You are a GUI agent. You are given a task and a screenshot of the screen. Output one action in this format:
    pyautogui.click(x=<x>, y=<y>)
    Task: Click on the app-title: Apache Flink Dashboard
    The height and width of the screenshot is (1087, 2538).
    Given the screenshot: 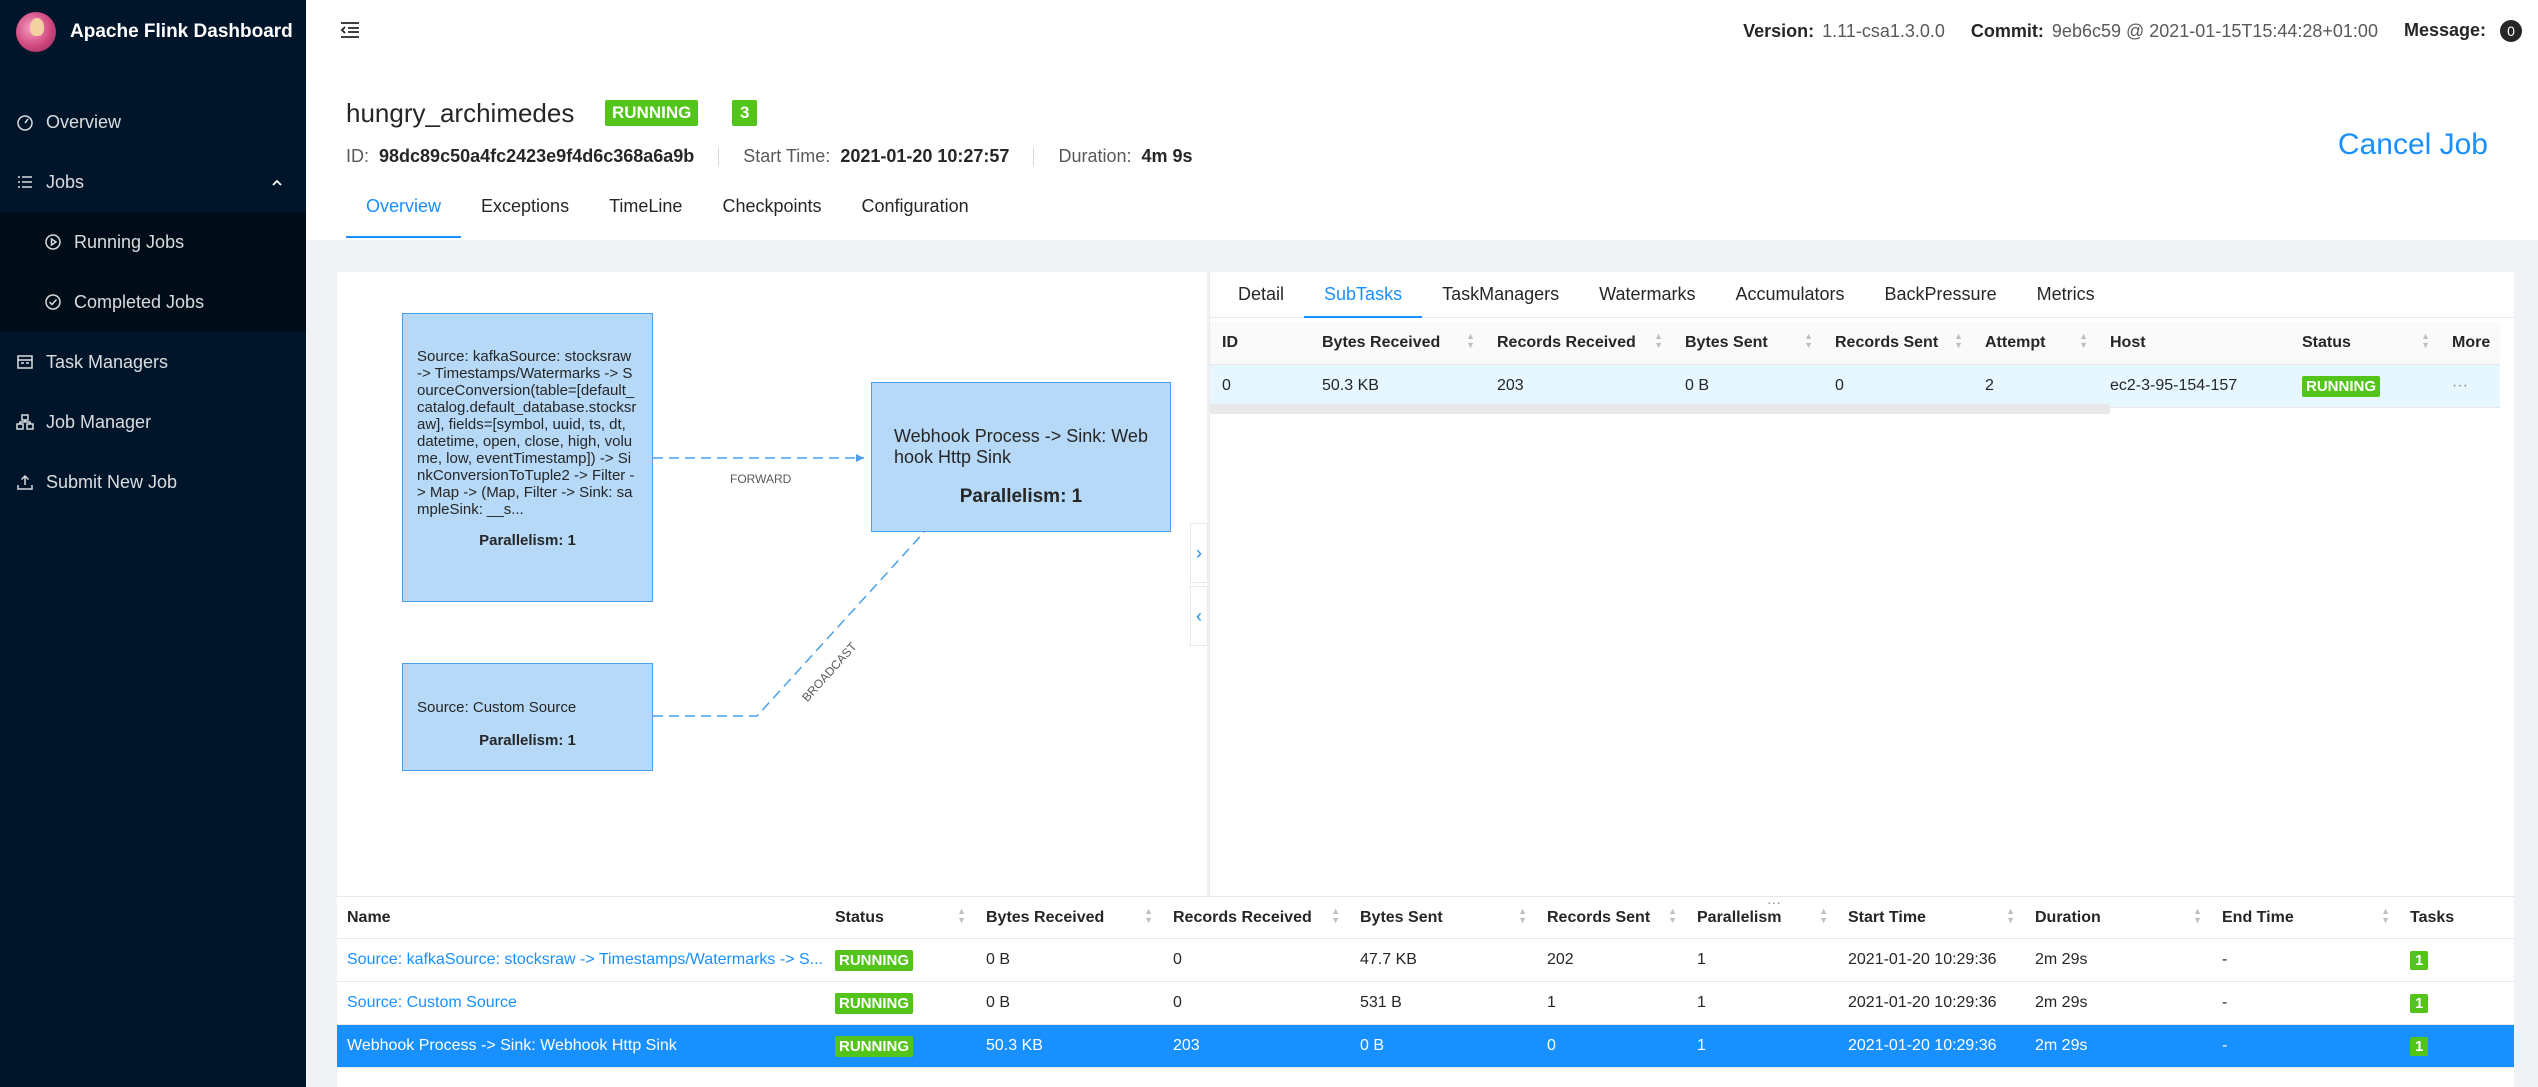 What is the action you would take?
    pyautogui.click(x=181, y=31)
    